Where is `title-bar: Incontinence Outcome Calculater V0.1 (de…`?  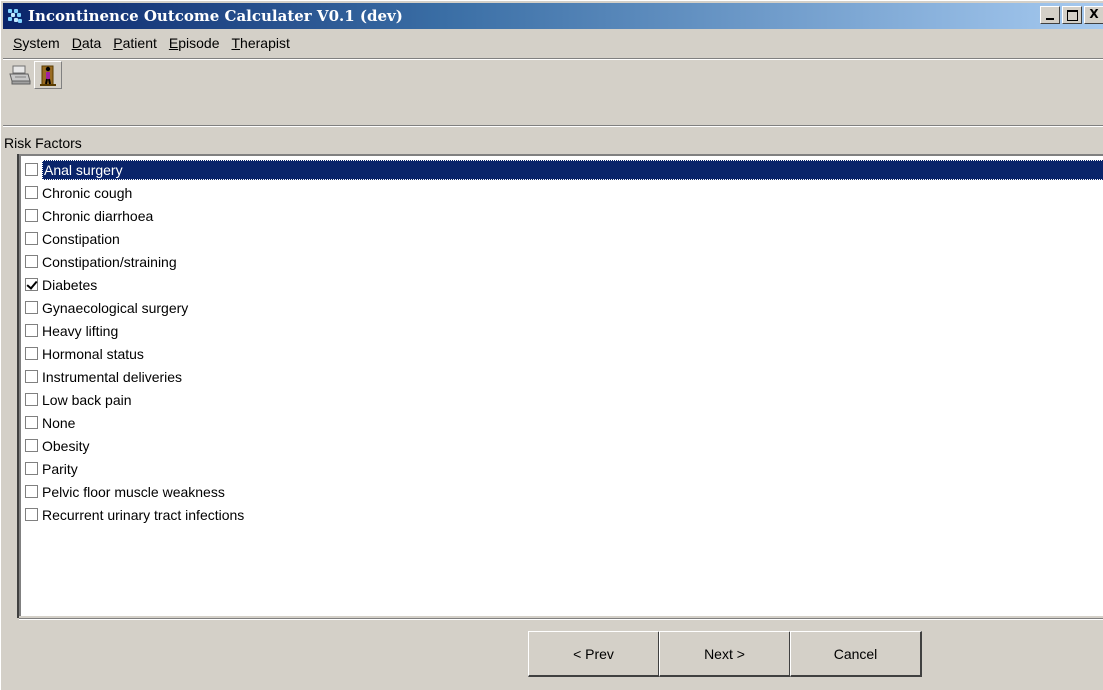
title-bar: Incontinence Outcome Calculater V0.1 (de… is located at coordinates (553, 16).